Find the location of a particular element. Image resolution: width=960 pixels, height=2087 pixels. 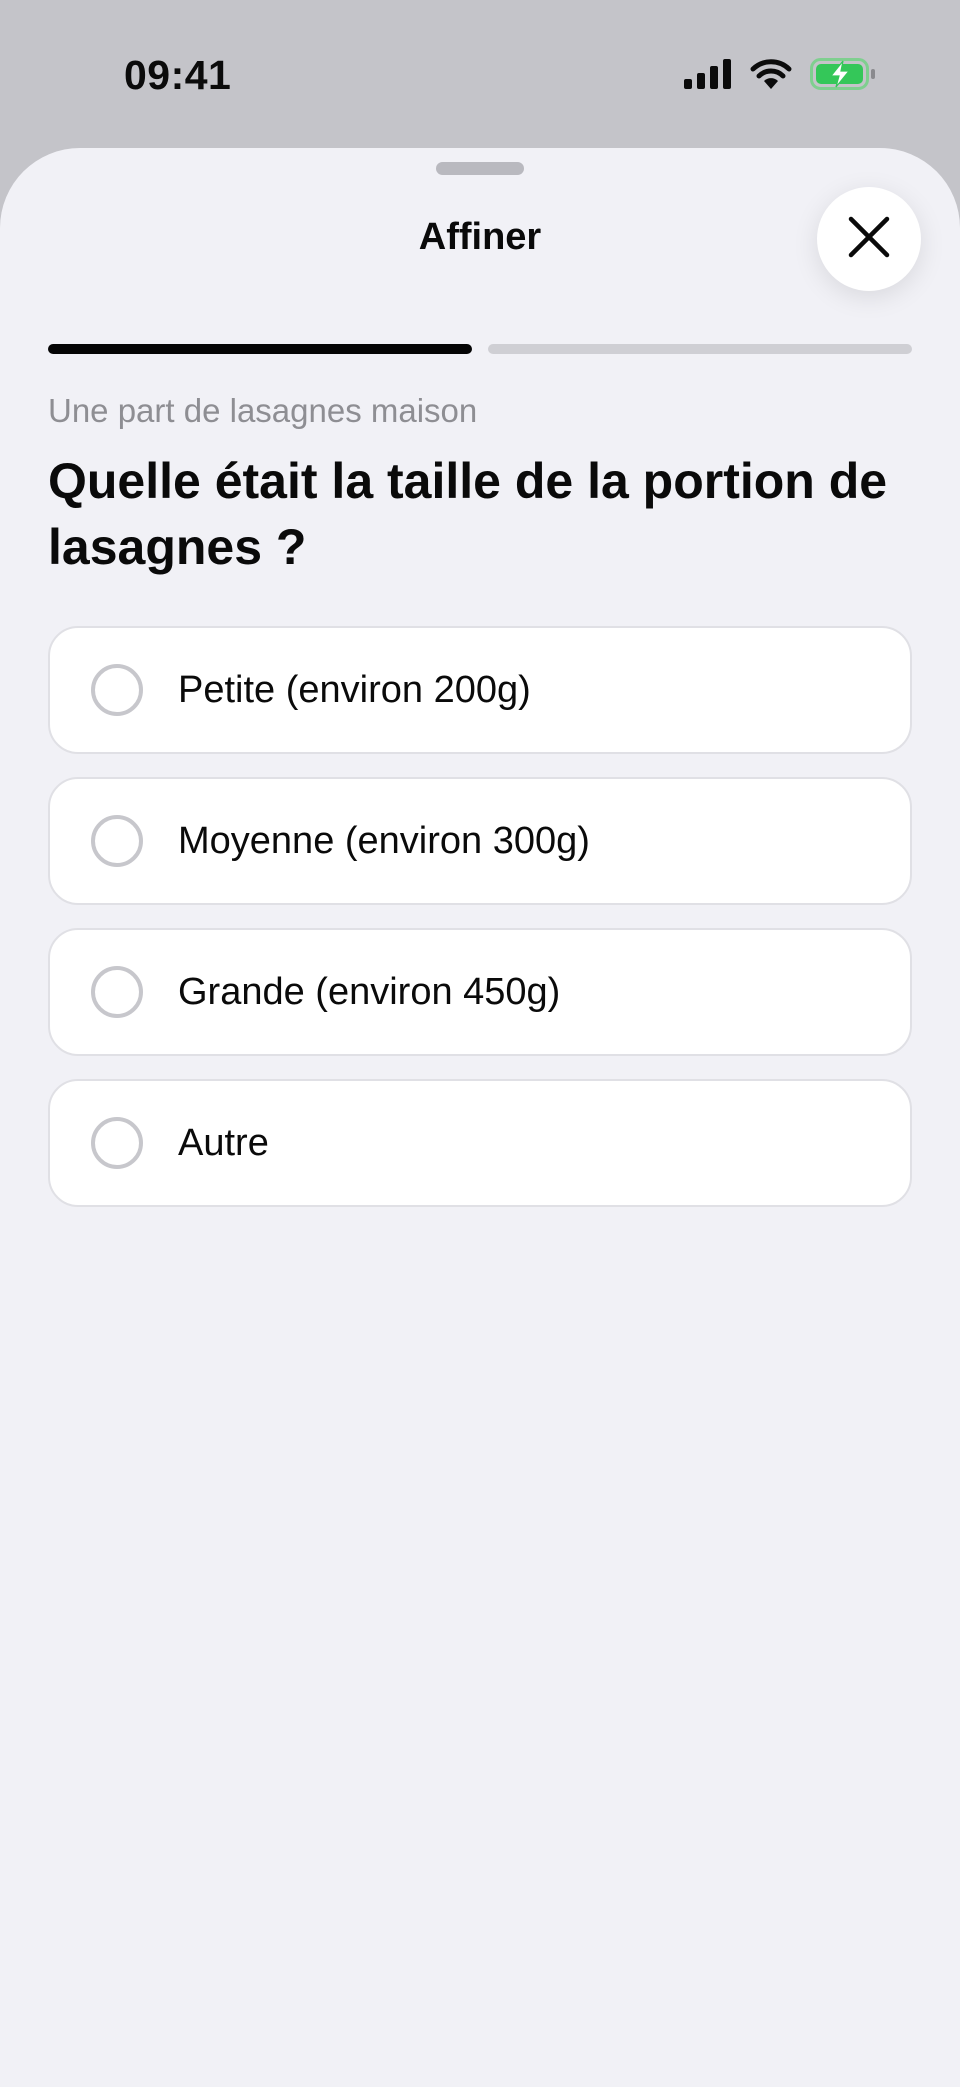

meal-subtitle: Une part de lasagnes maison is located at coordinates (263, 410).